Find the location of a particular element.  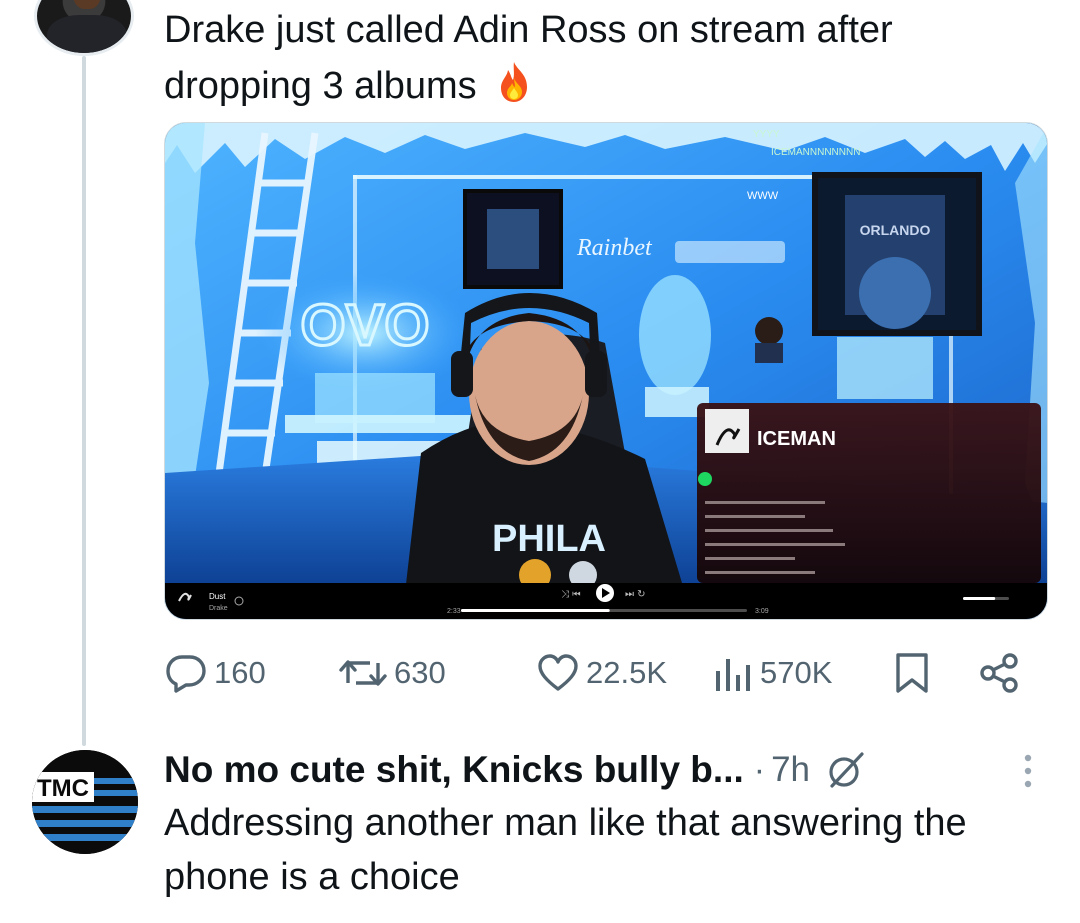

chat-line-2: WWW is located at coordinates (763, 196).